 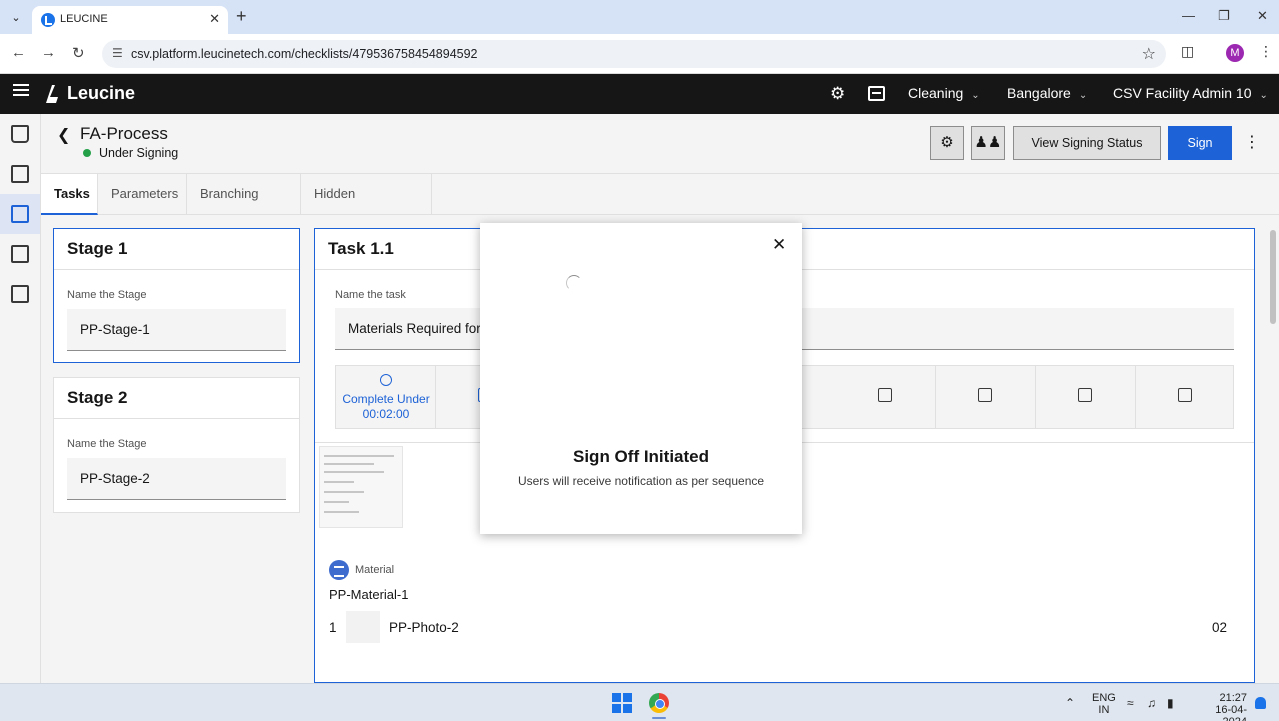 I want to click on complete-under-button: Complete Under 00:02:00, so click(x=386, y=397).